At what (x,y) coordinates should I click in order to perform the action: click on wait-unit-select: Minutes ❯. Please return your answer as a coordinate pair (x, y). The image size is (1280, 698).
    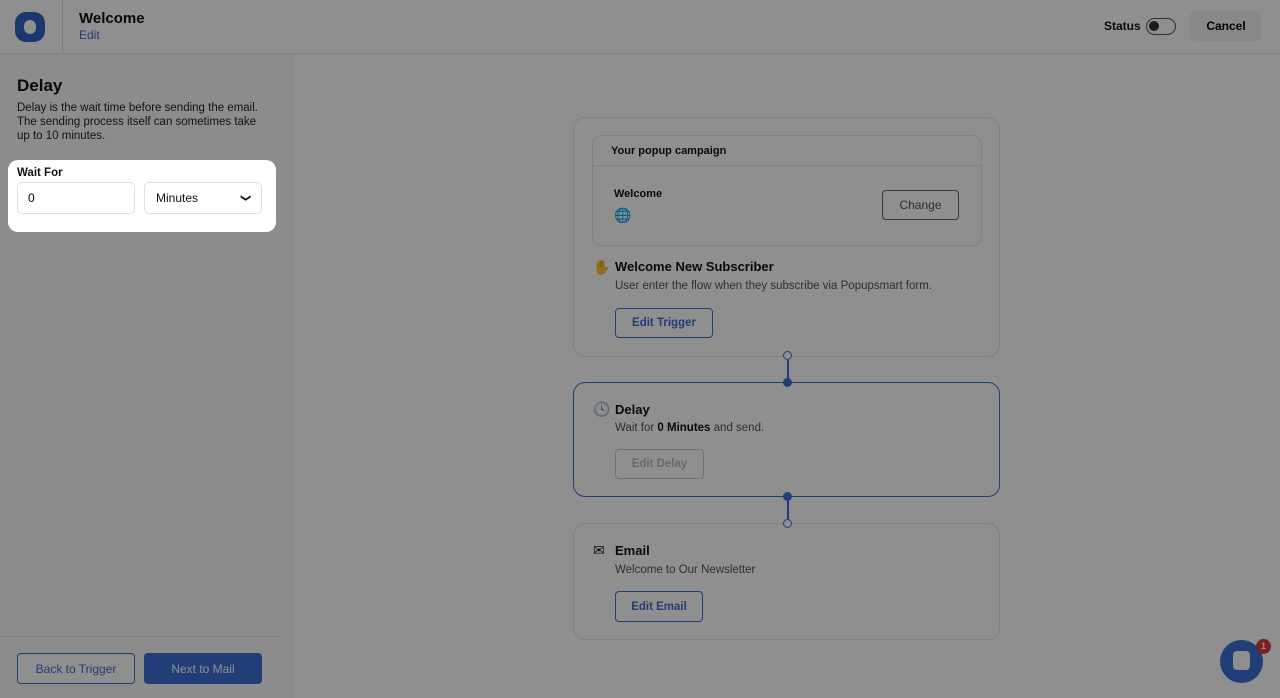
    Looking at the image, I should click on (203, 198).